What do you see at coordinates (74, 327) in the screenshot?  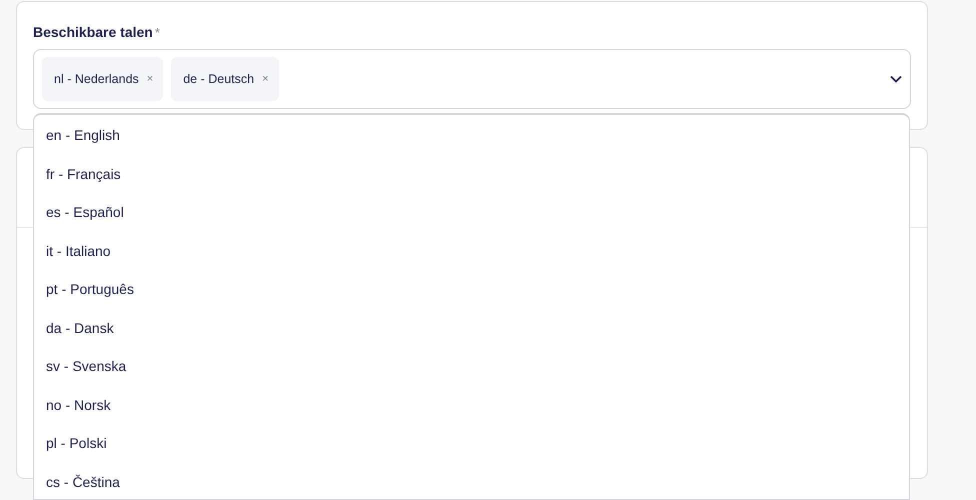 I see `dropdown-option: da - Dansk` at bounding box center [74, 327].